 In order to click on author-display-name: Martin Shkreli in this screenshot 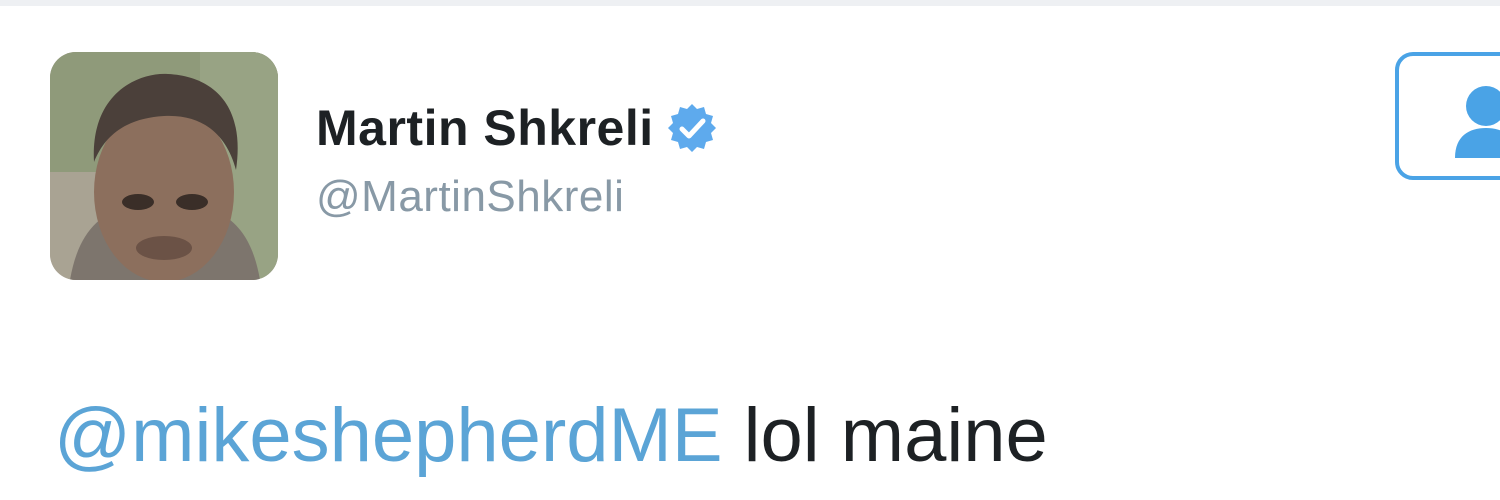, I will do `click(485, 128)`.